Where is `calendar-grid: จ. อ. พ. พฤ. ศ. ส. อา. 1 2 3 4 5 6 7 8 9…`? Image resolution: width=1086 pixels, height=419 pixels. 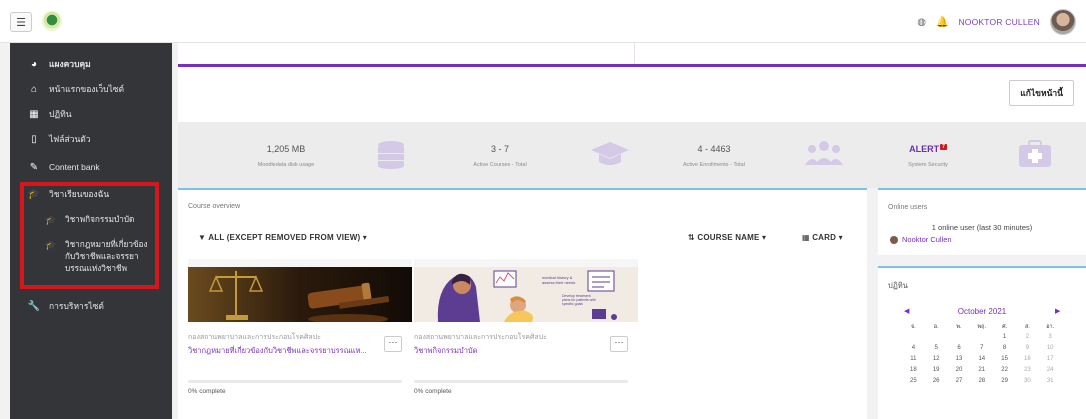 calendar-grid: จ. อ. พ. พฤ. ศ. ส. อา. 1 2 3 4 5 6 7 8 9… is located at coordinates (982, 356).